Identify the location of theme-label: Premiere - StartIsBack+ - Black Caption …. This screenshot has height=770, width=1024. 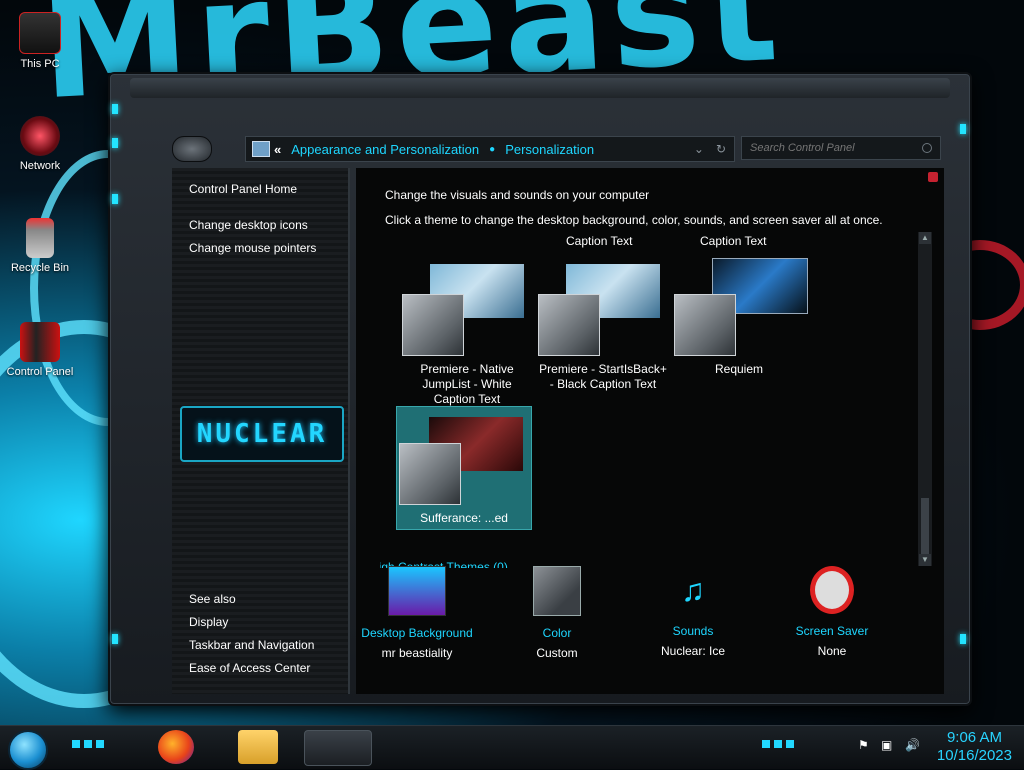
(603, 376).